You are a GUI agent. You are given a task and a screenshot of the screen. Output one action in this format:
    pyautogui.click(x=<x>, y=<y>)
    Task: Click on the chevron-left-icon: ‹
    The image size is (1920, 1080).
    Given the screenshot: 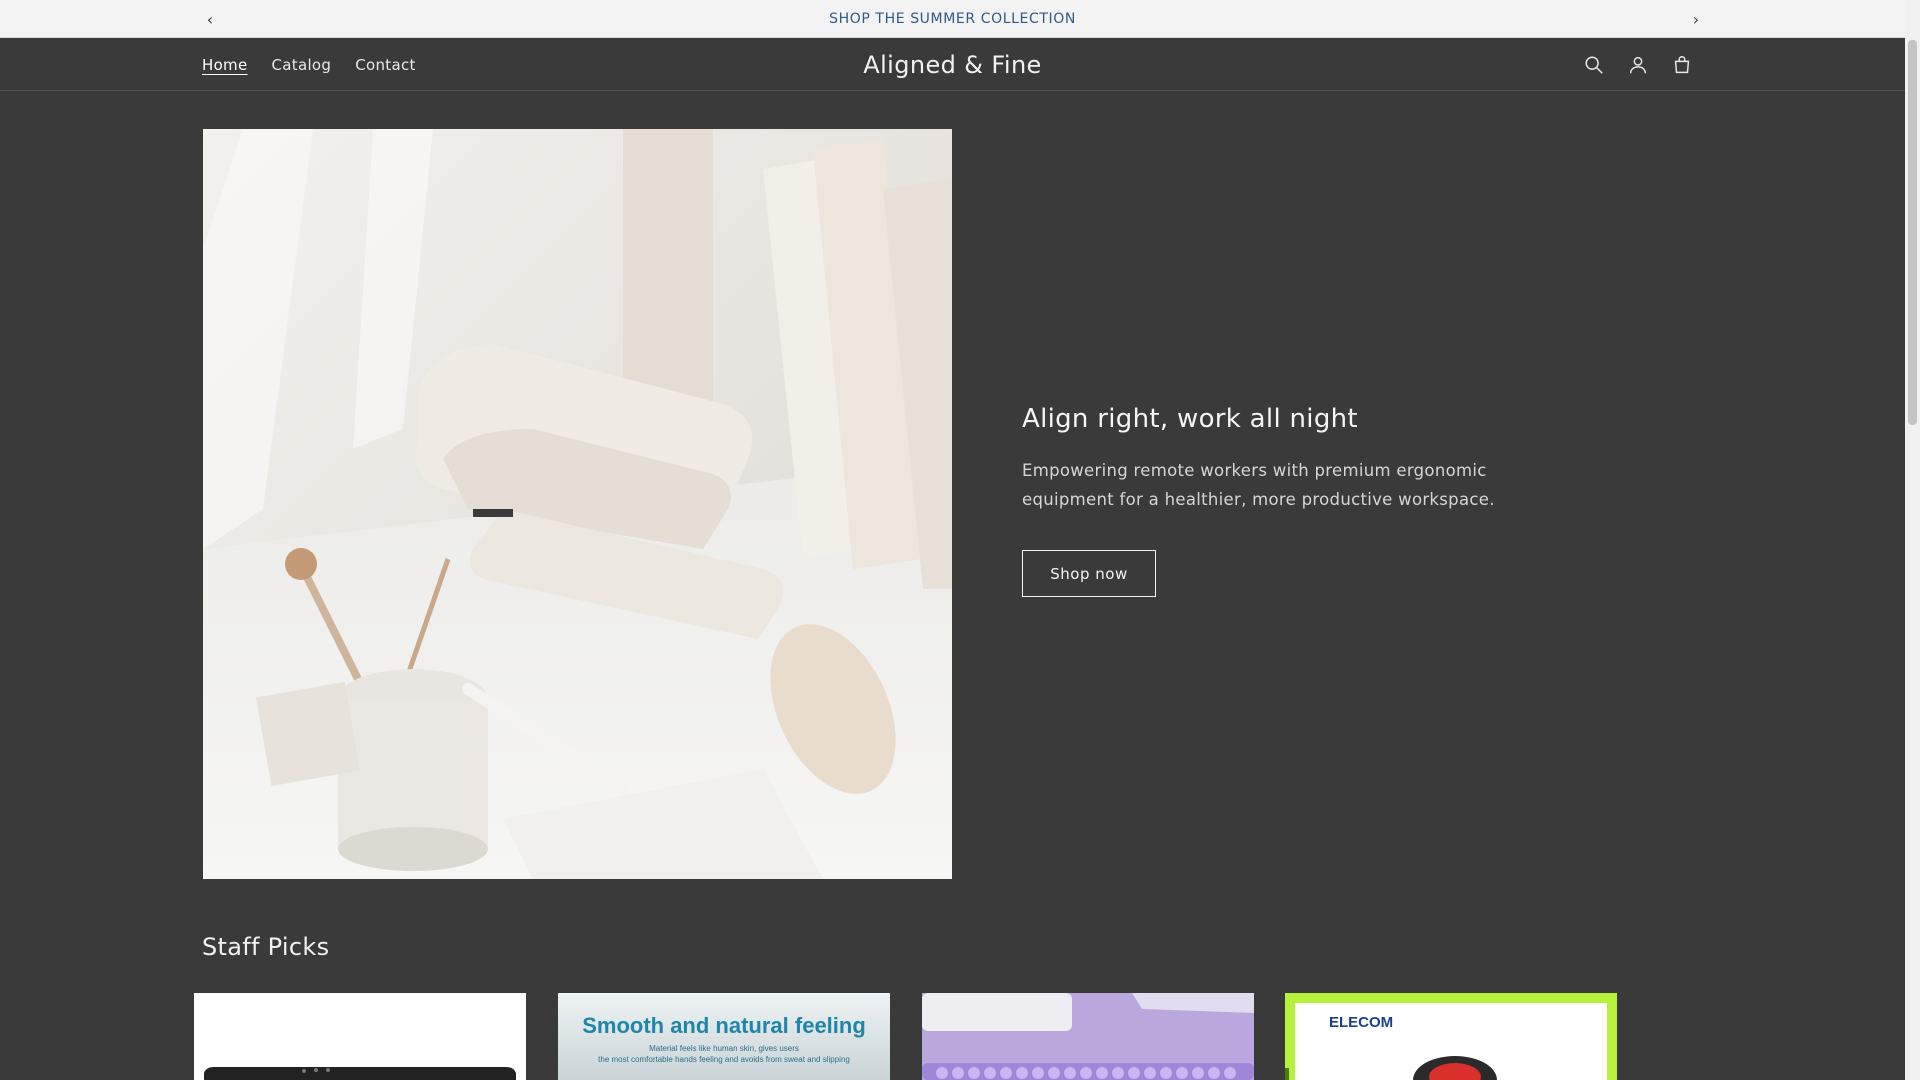 What is the action you would take?
    pyautogui.click(x=210, y=19)
    